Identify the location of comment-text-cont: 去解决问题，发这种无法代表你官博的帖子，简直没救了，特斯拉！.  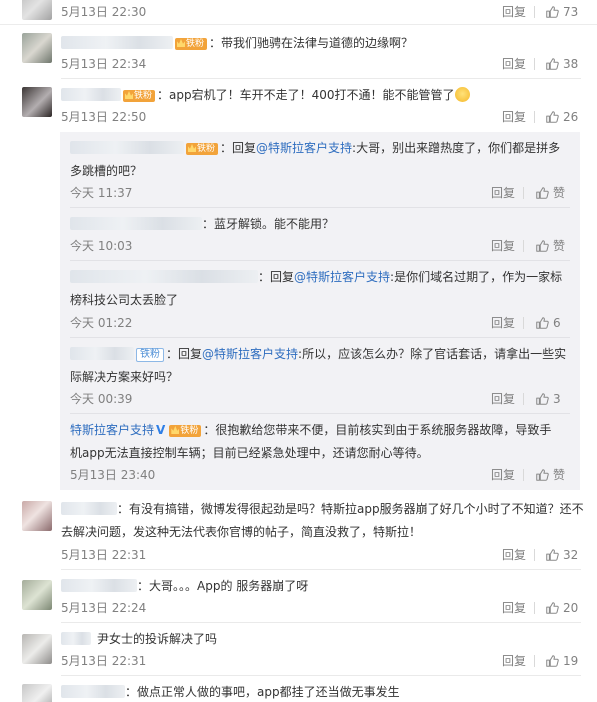
(241, 532).